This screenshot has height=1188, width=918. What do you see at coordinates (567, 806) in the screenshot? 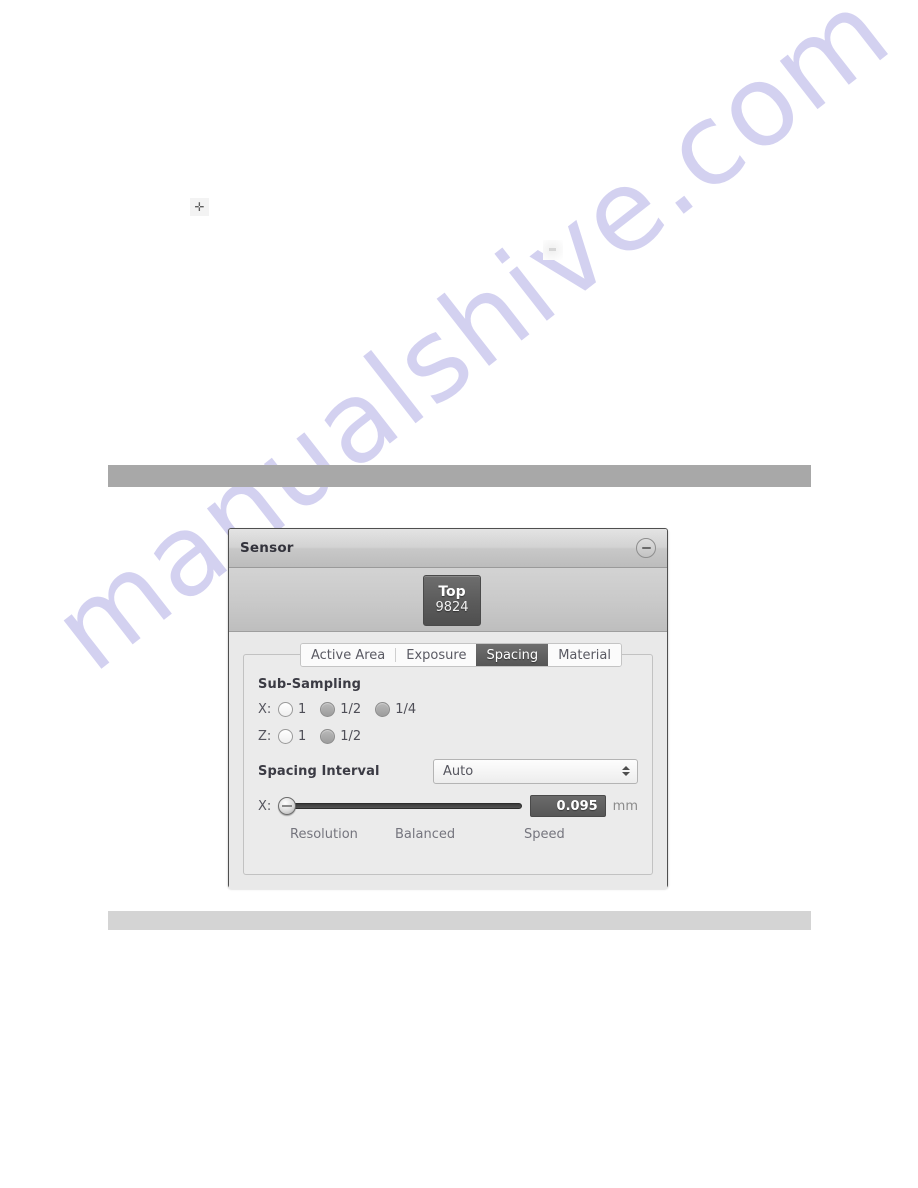
I see `spacing-value-field: 0.095` at bounding box center [567, 806].